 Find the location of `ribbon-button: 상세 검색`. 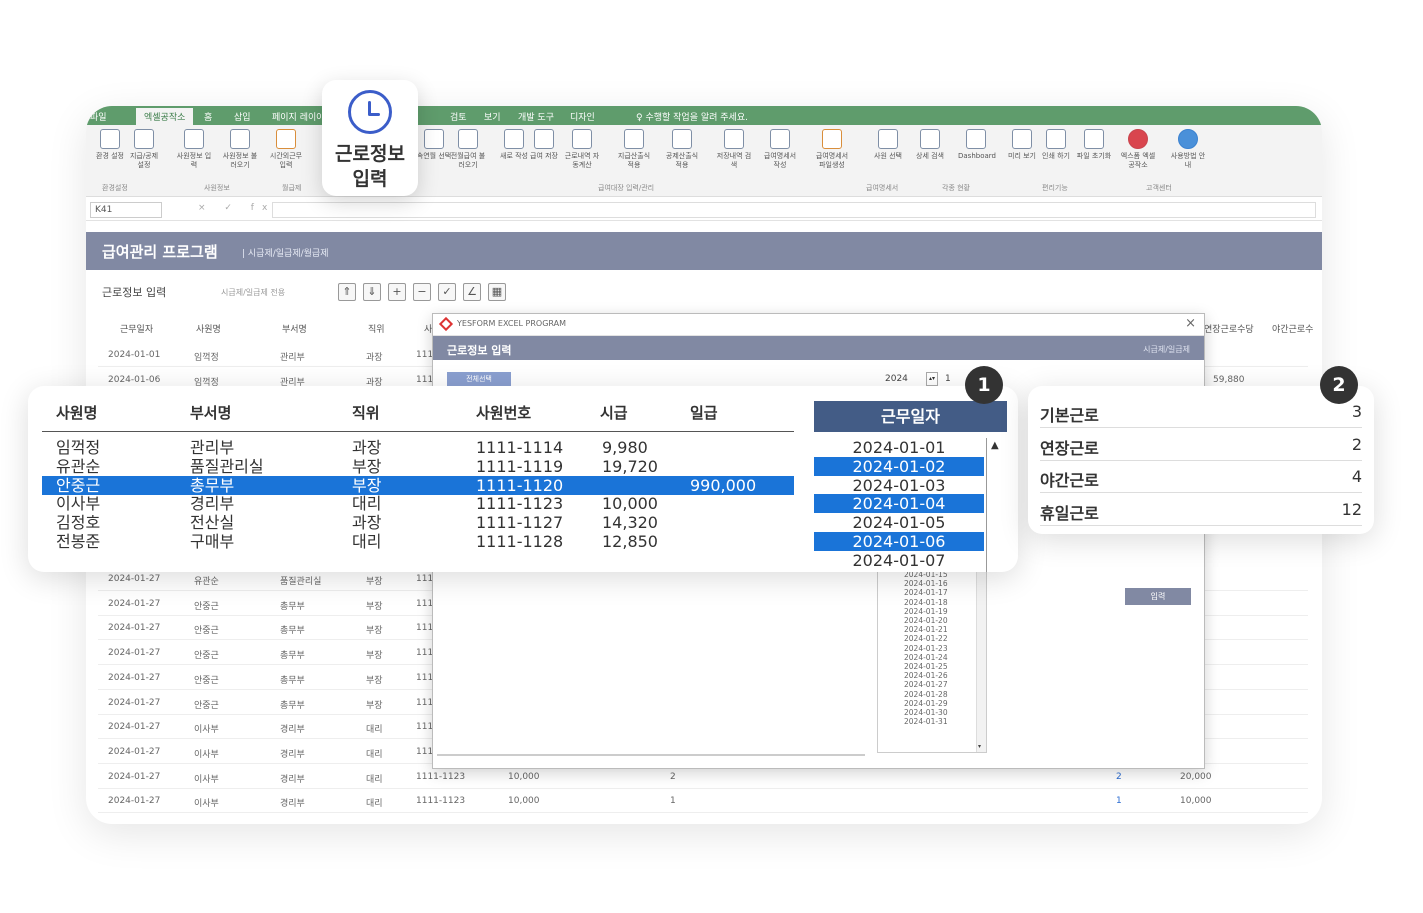

ribbon-button: 상세 검색 is located at coordinates (930, 145).